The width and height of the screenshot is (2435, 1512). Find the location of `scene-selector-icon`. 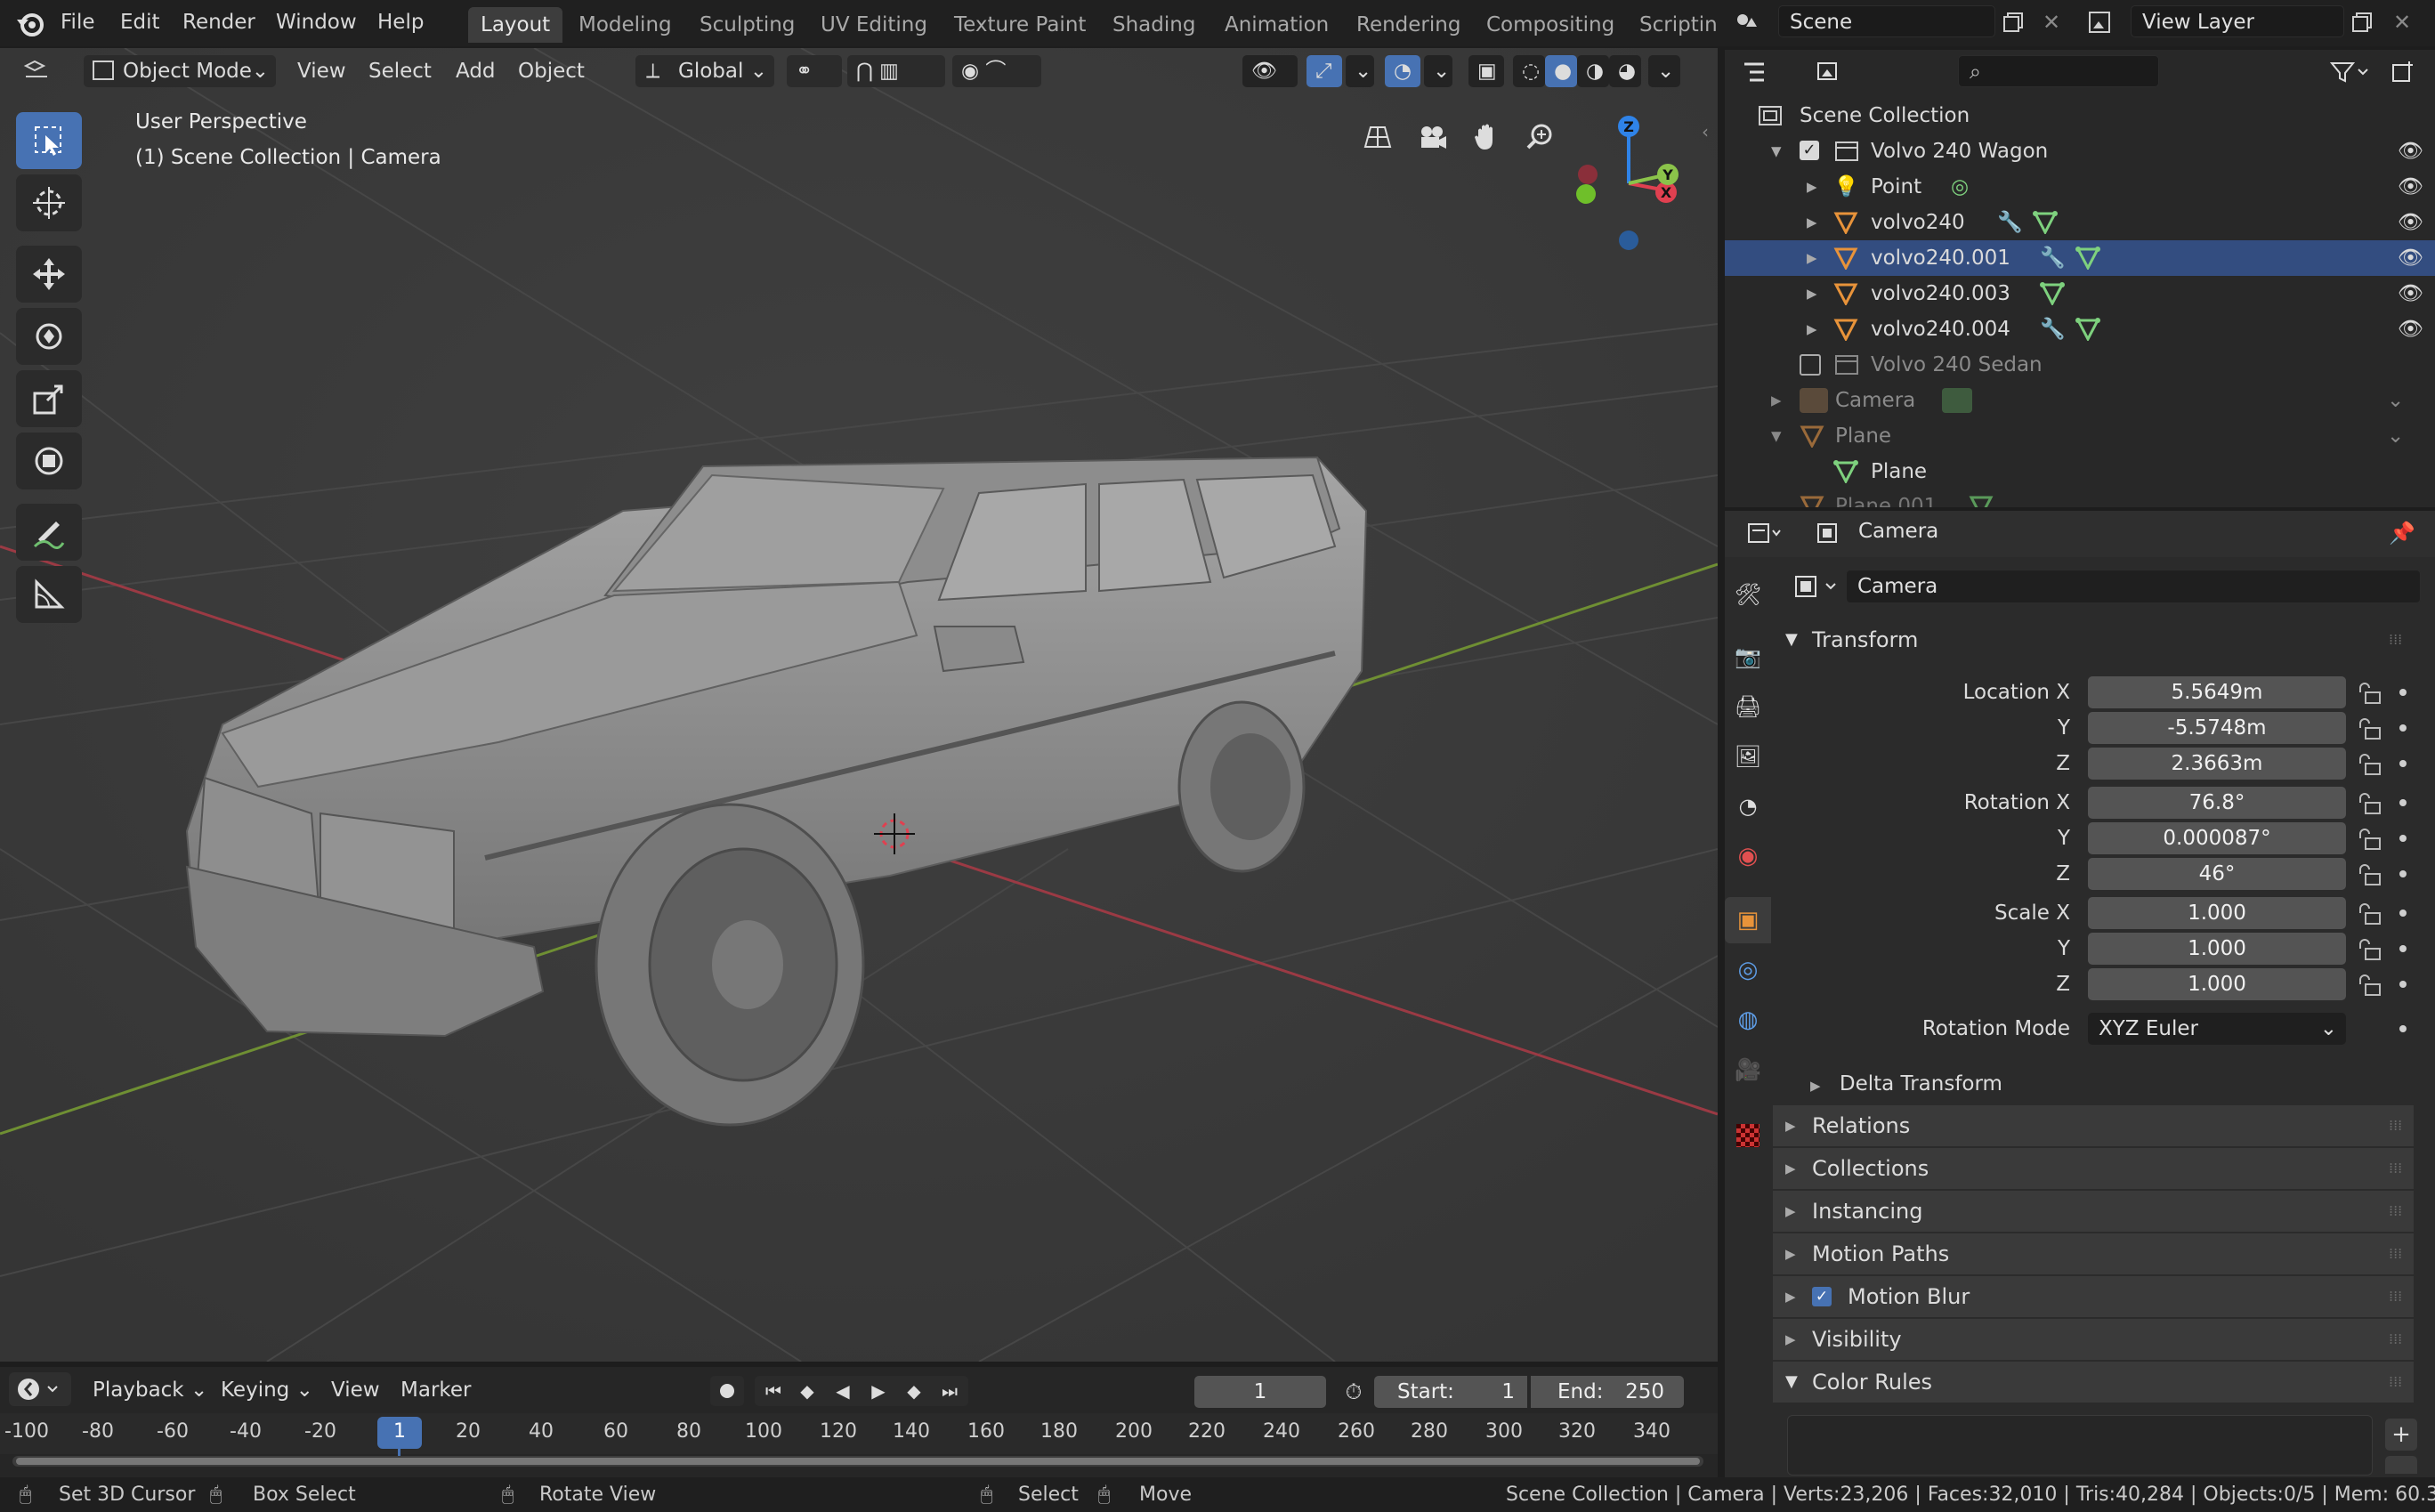

scene-selector-icon is located at coordinates (1747, 22).